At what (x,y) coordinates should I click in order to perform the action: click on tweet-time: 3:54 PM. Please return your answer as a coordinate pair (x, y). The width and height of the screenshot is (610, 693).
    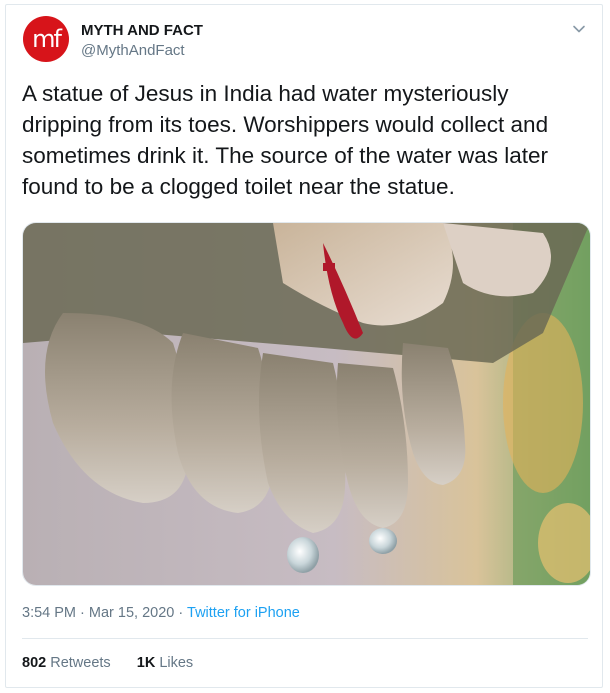
    Looking at the image, I should click on (49, 613).